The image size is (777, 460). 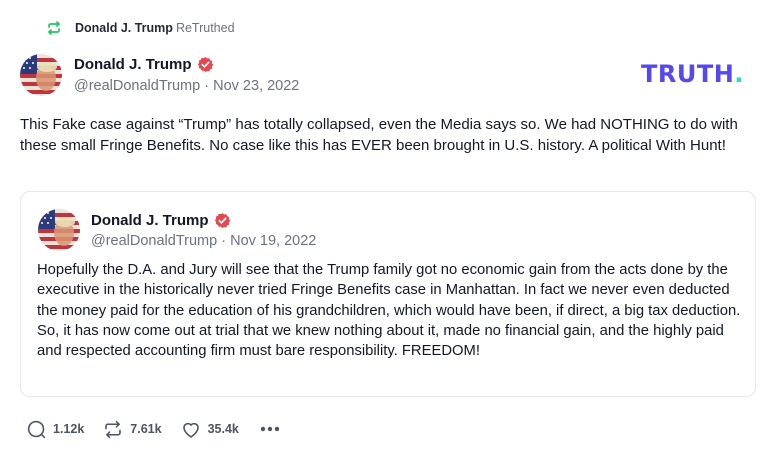 What do you see at coordinates (69, 429) in the screenshot?
I see `reply-count: 1.12k` at bounding box center [69, 429].